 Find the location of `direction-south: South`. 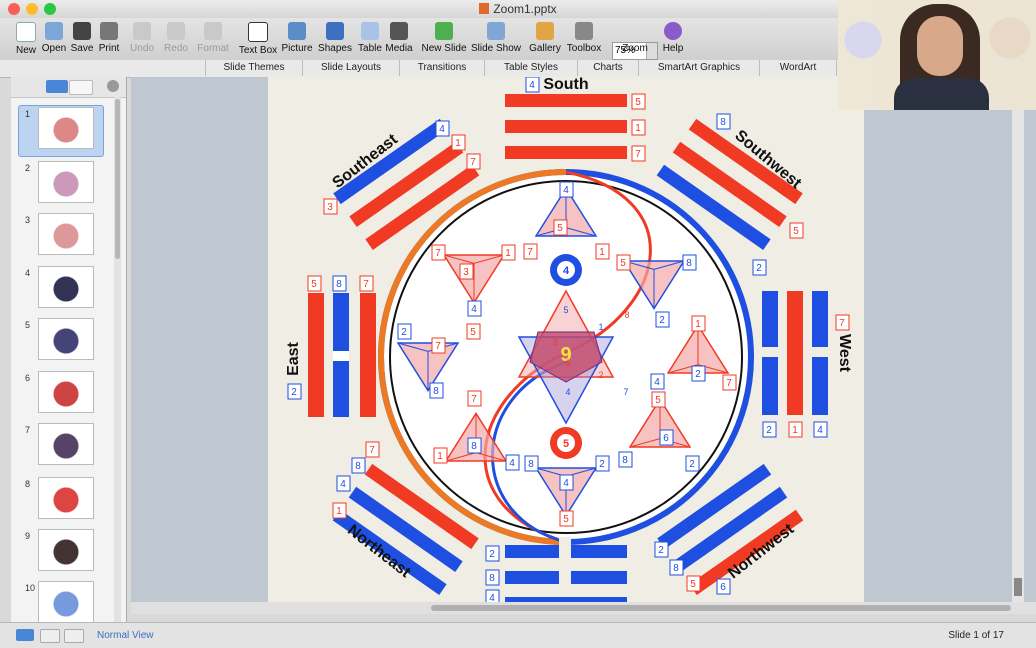

direction-south: South is located at coordinates (565, 85).